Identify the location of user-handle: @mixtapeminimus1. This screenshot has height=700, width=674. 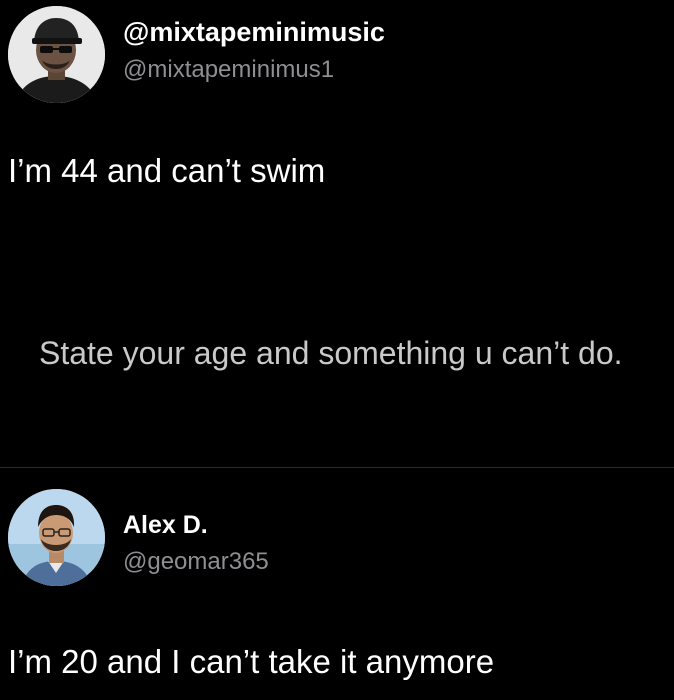
(228, 70).